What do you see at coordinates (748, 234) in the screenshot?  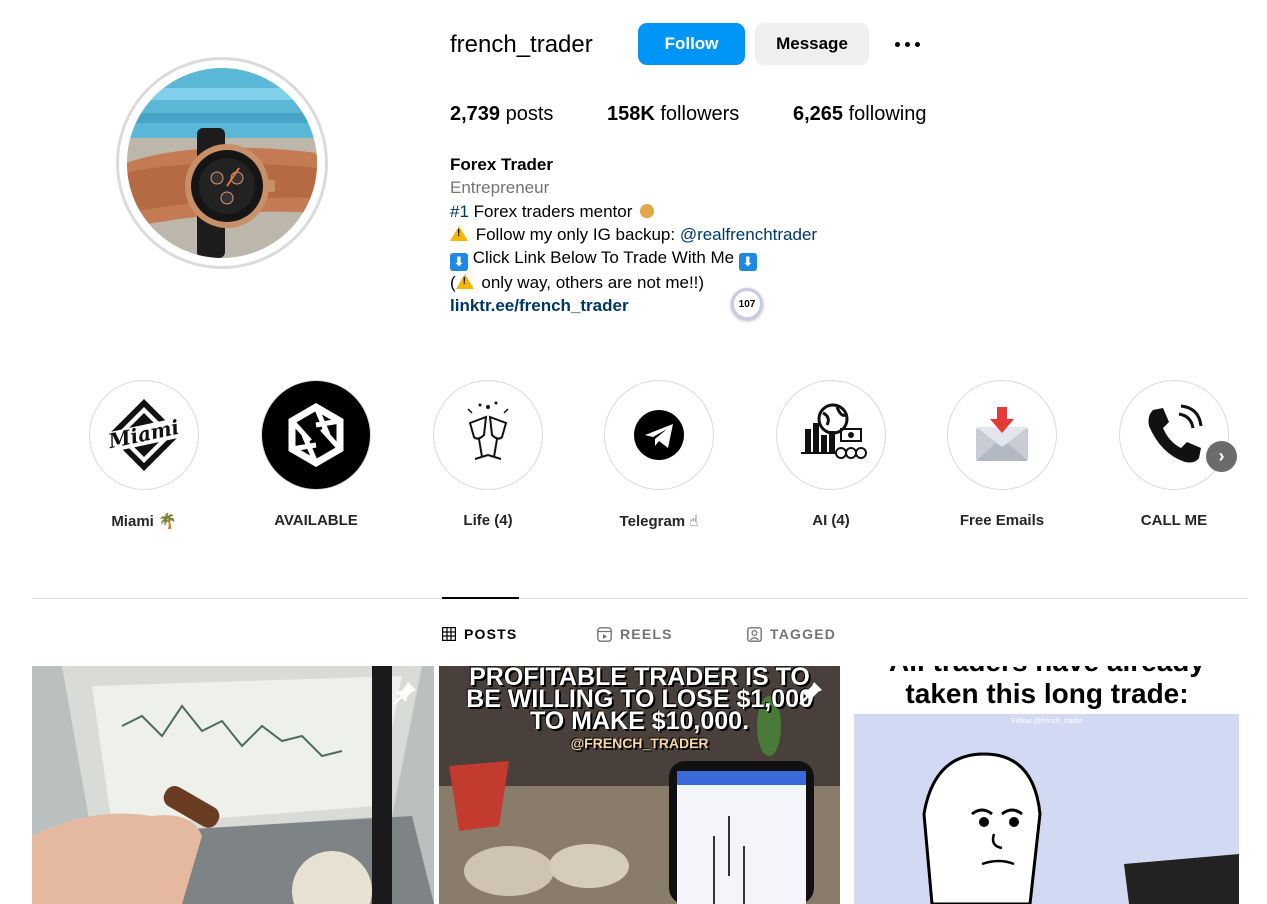 I see `mention-link: @realfrenchtrader` at bounding box center [748, 234].